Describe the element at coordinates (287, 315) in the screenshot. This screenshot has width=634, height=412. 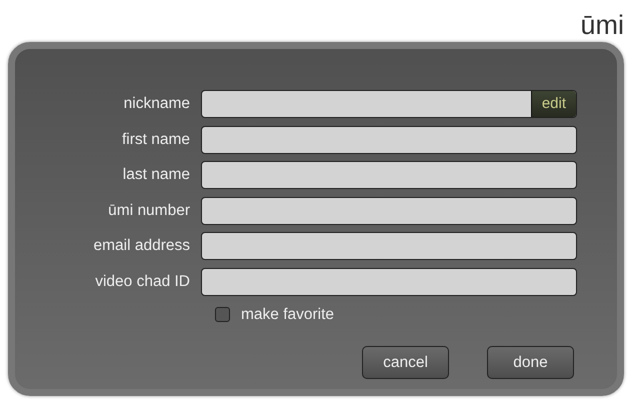
I see `checkbox-label: make favorite` at that location.